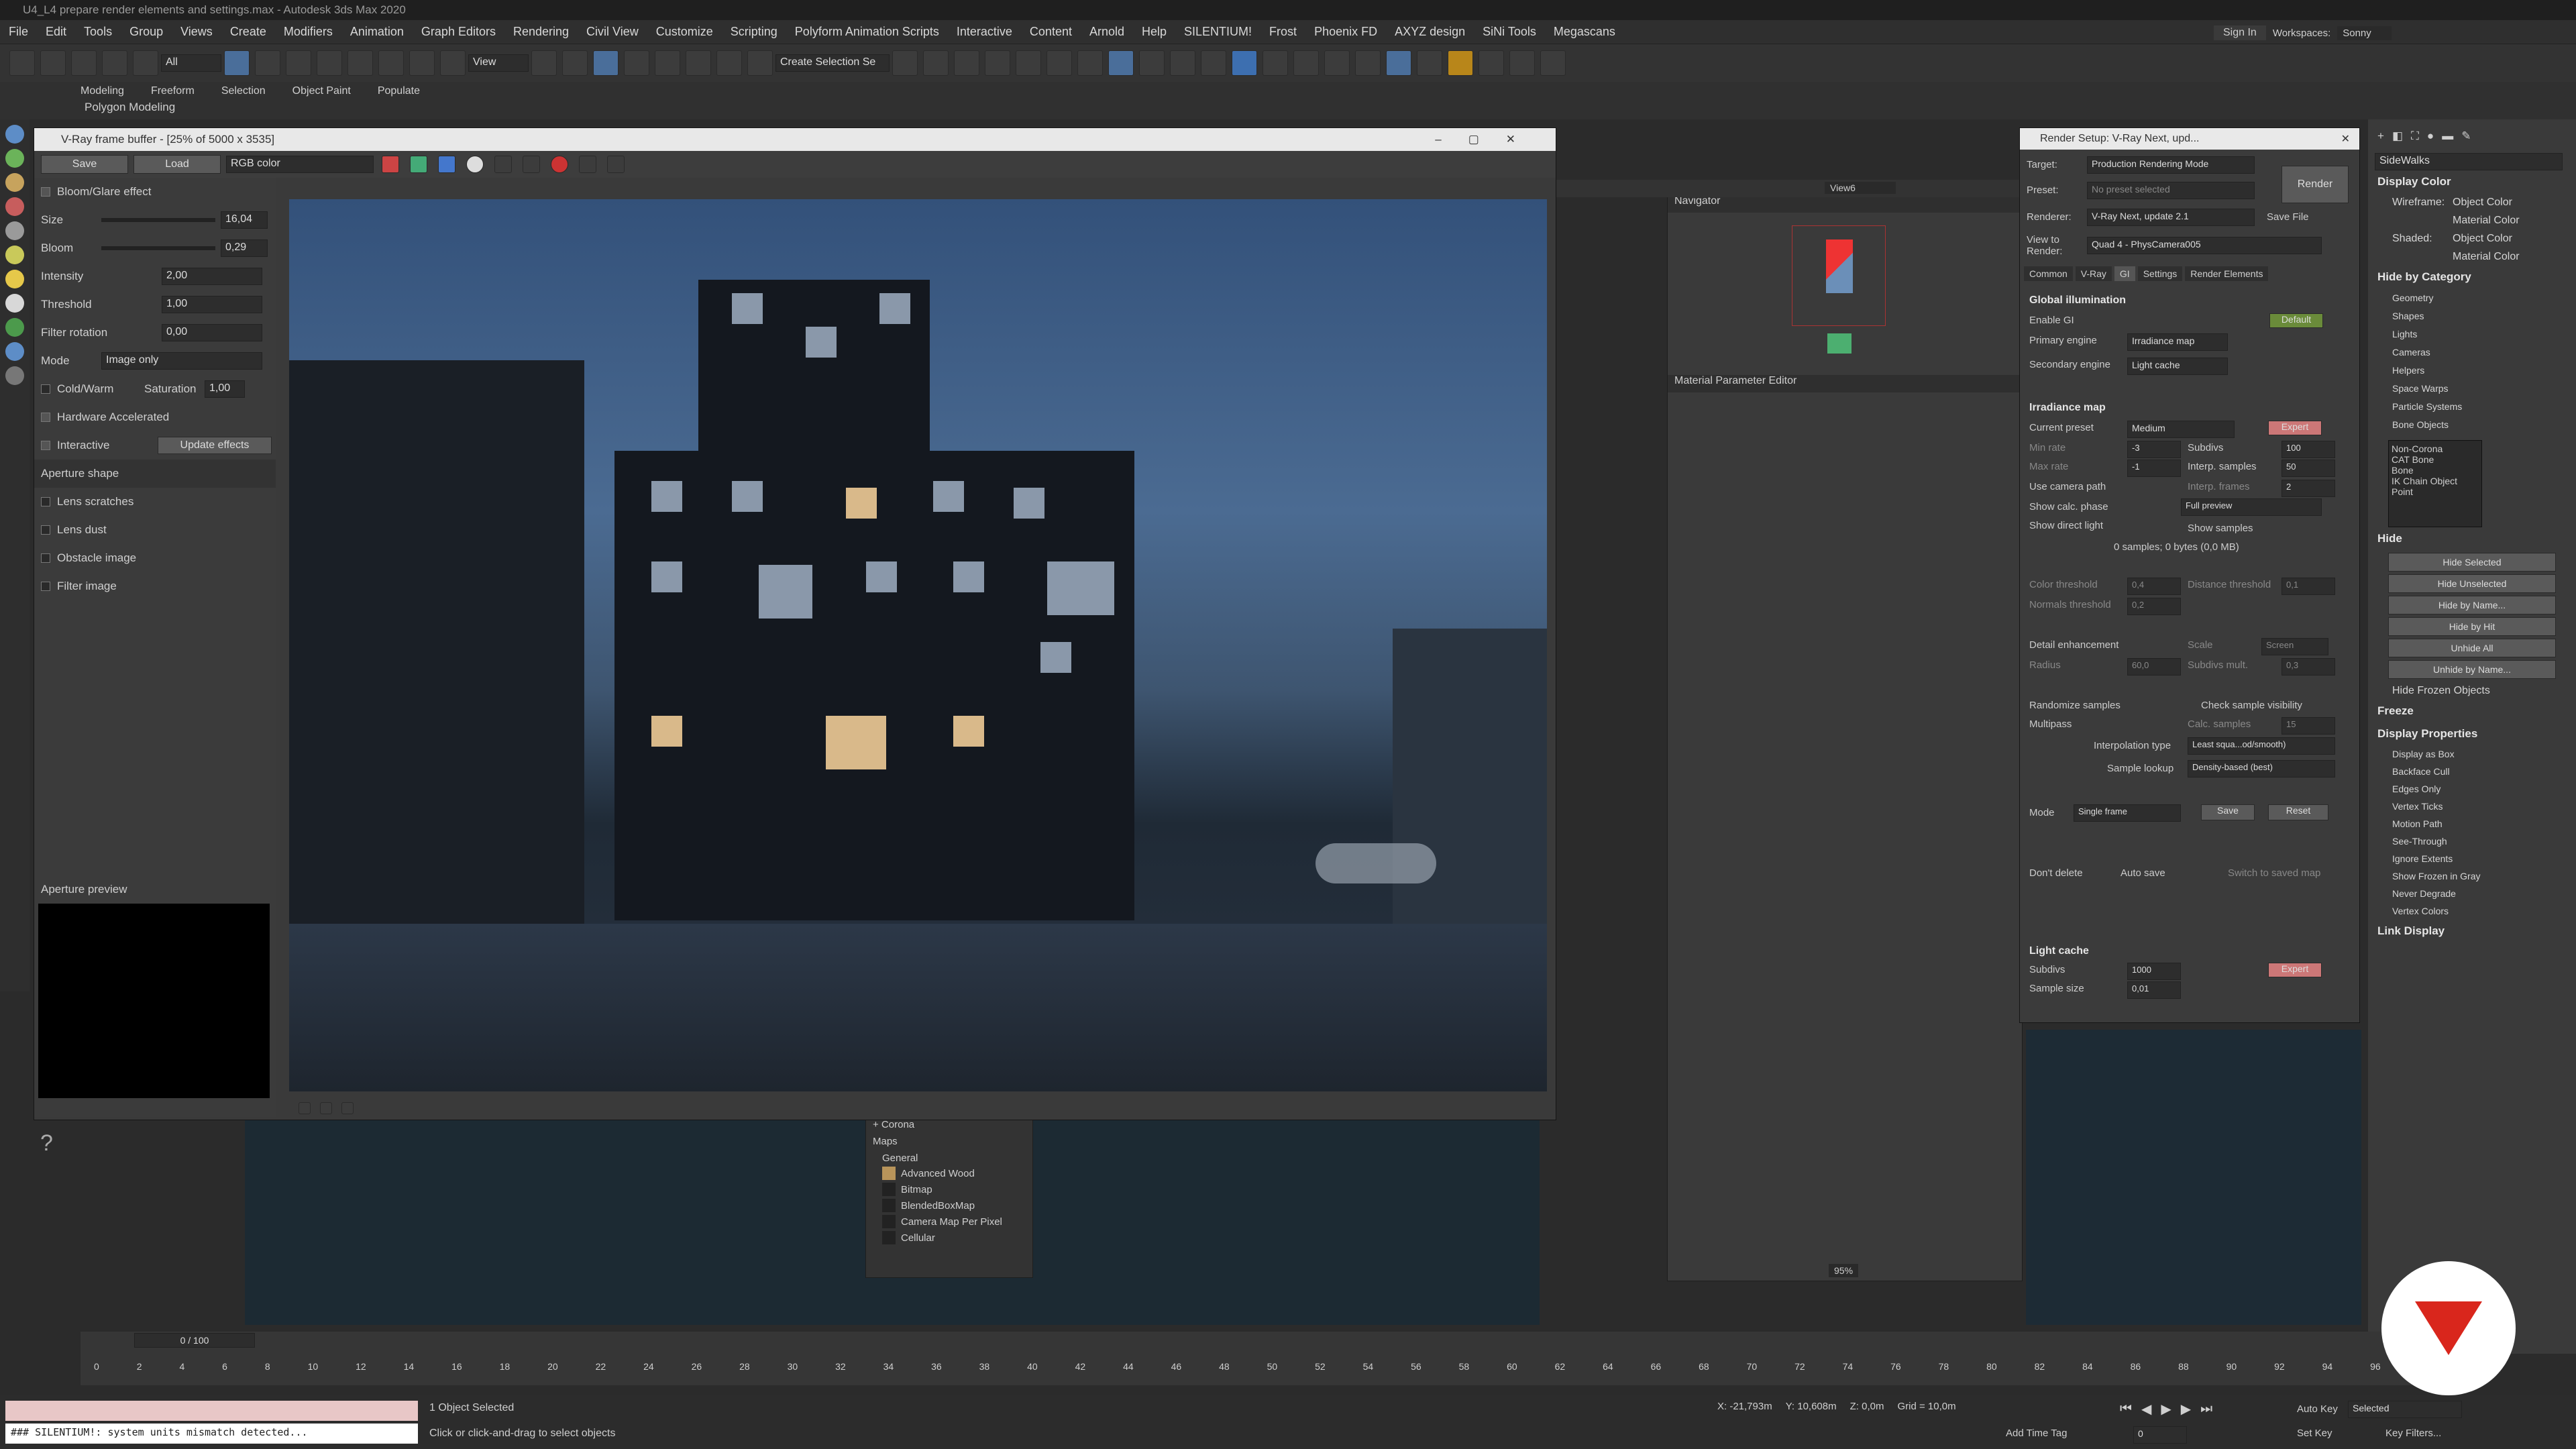 This screenshot has height=1449, width=2576. What do you see at coordinates (2048, 273) in the screenshot?
I see `render-setup-tab: Common` at bounding box center [2048, 273].